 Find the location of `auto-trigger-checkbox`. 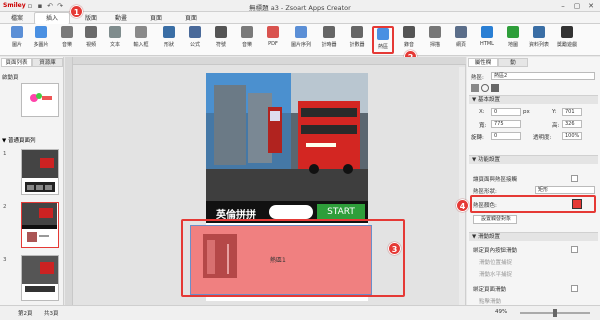

auto-trigger-checkbox is located at coordinates (574, 178).